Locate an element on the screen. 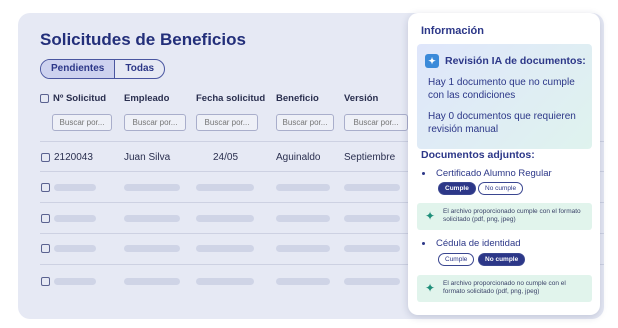 The width and height of the screenshot is (618, 328). column-header-version: Versión is located at coordinates (361, 98).